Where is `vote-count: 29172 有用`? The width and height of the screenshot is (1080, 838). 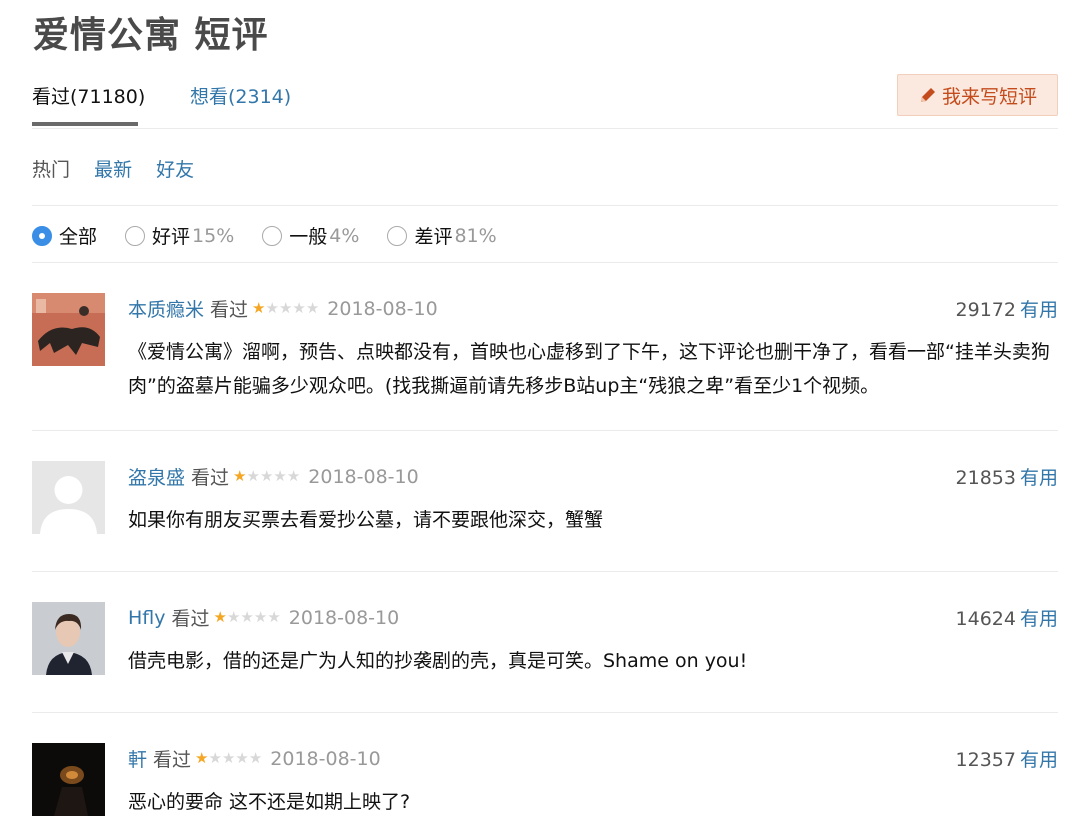 vote-count: 29172 有用 is located at coordinates (1007, 308).